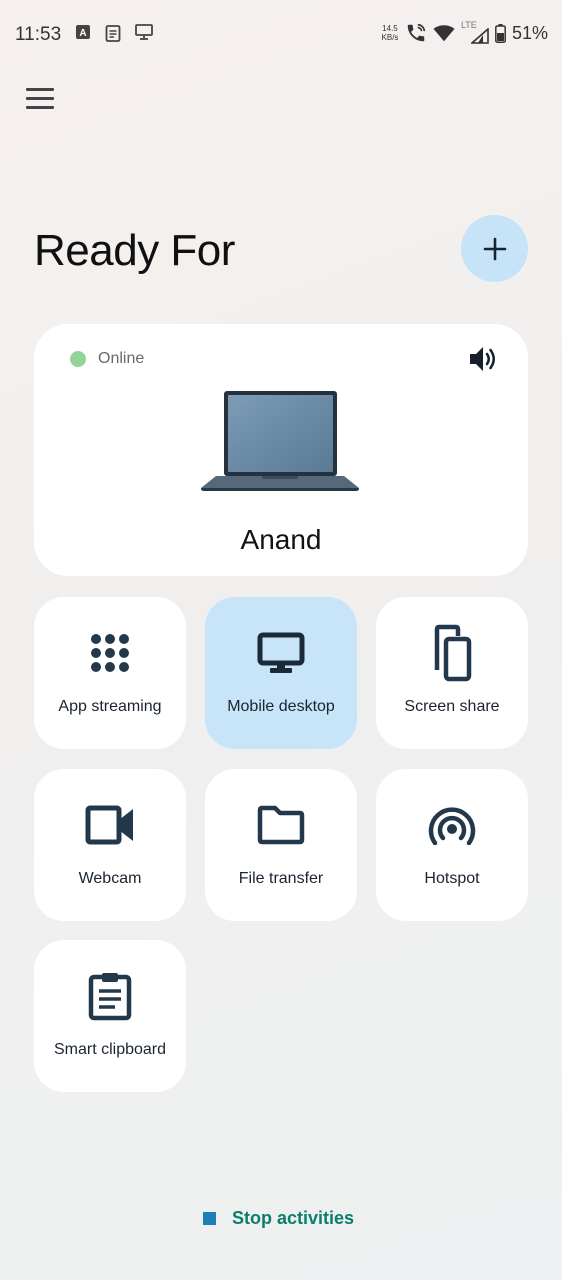  What do you see at coordinates (281, 653) in the screenshot?
I see `monitor-icon` at bounding box center [281, 653].